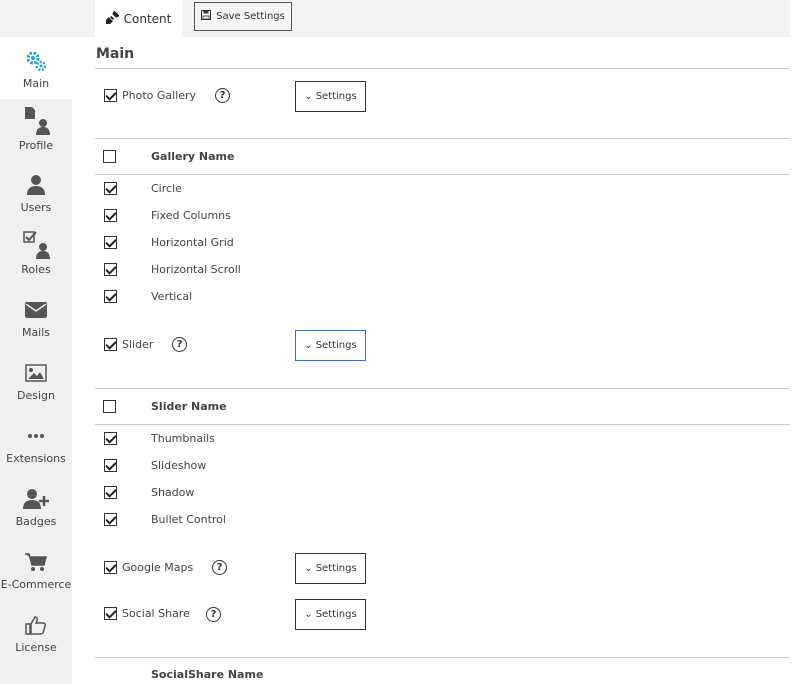 Image resolution: width=800 pixels, height=684 pixels. What do you see at coordinates (36, 83) in the screenshot?
I see `sidebar-item-label: Main` at bounding box center [36, 83].